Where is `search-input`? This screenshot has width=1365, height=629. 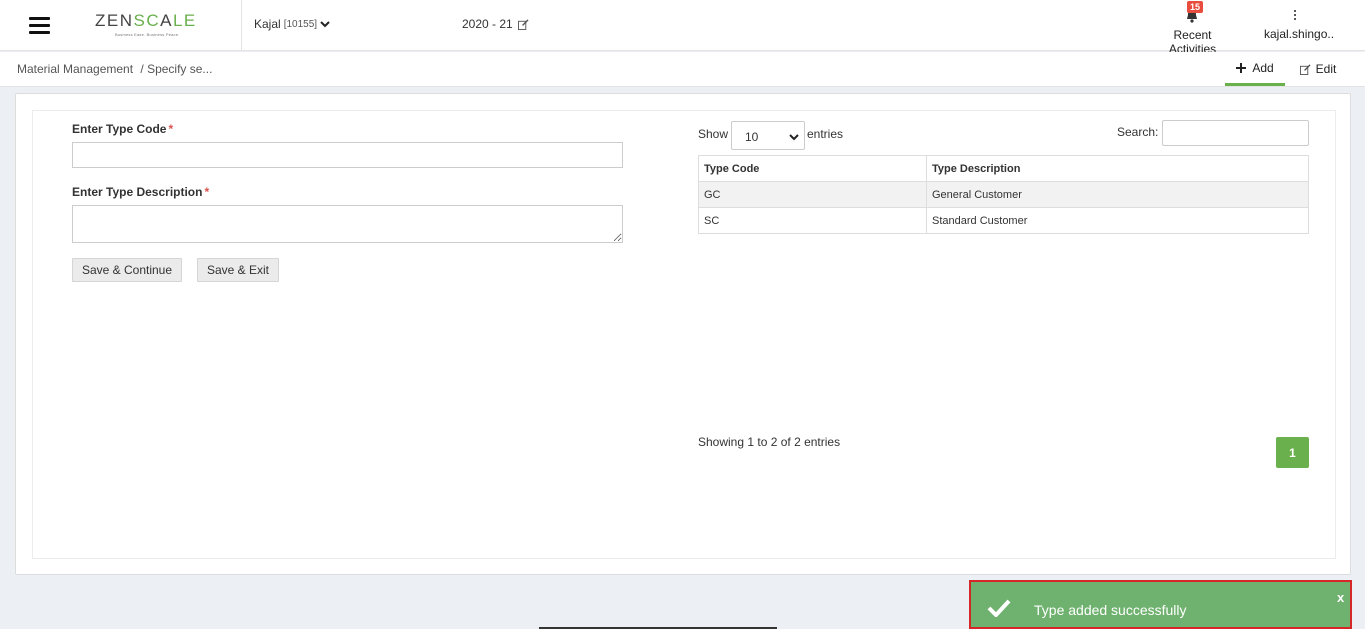
search-input is located at coordinates (1235, 133).